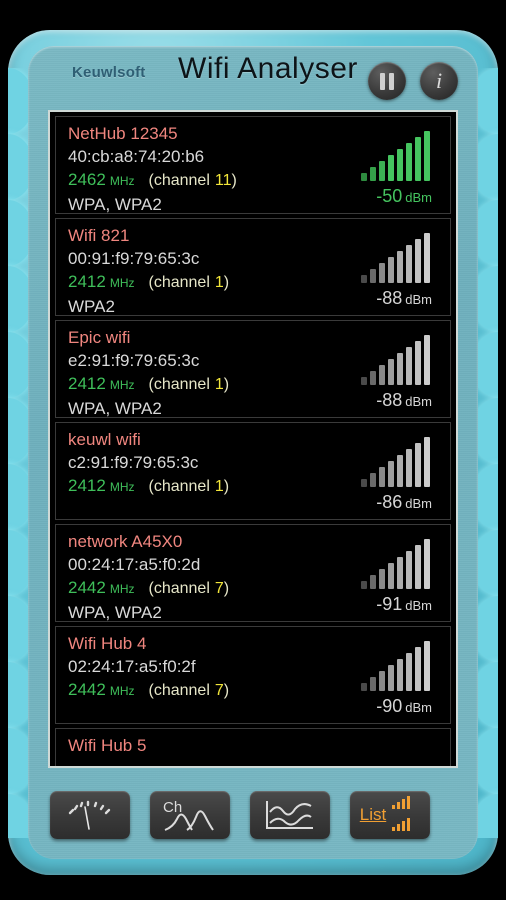  Describe the element at coordinates (404, 196) in the screenshot. I see `signal-dbm: -50 dBm` at that location.